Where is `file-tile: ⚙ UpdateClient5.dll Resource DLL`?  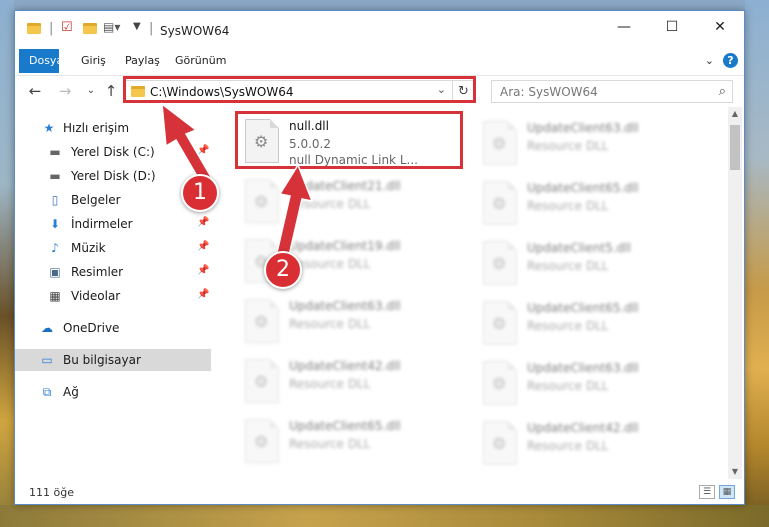
file-tile: ⚙ UpdateClient5.dll Resource DLL is located at coordinates (589, 266).